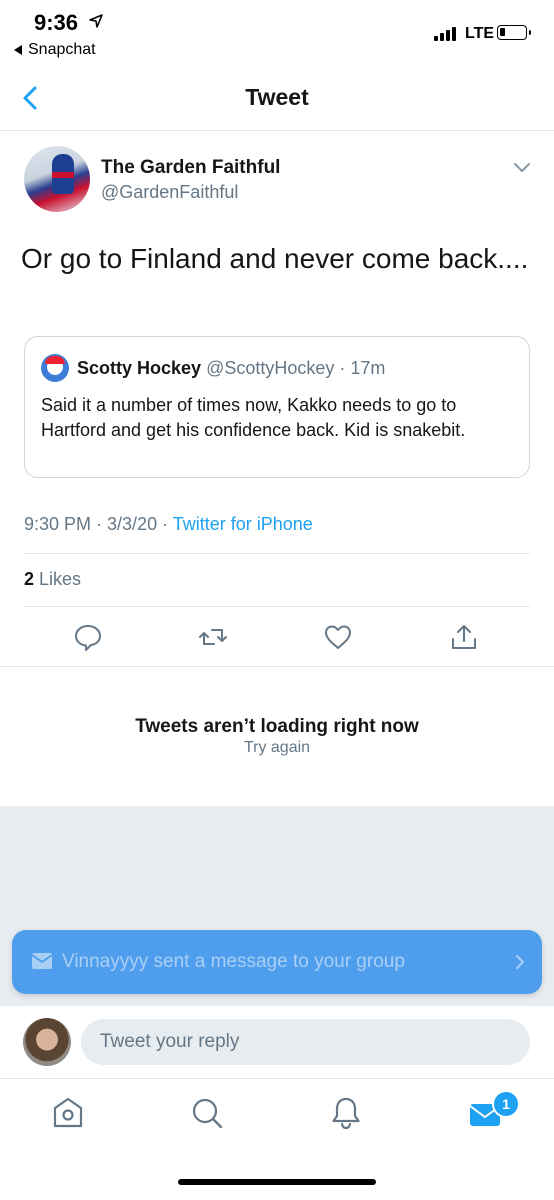  What do you see at coordinates (520, 962) in the screenshot?
I see `chevron-right-icon` at bounding box center [520, 962].